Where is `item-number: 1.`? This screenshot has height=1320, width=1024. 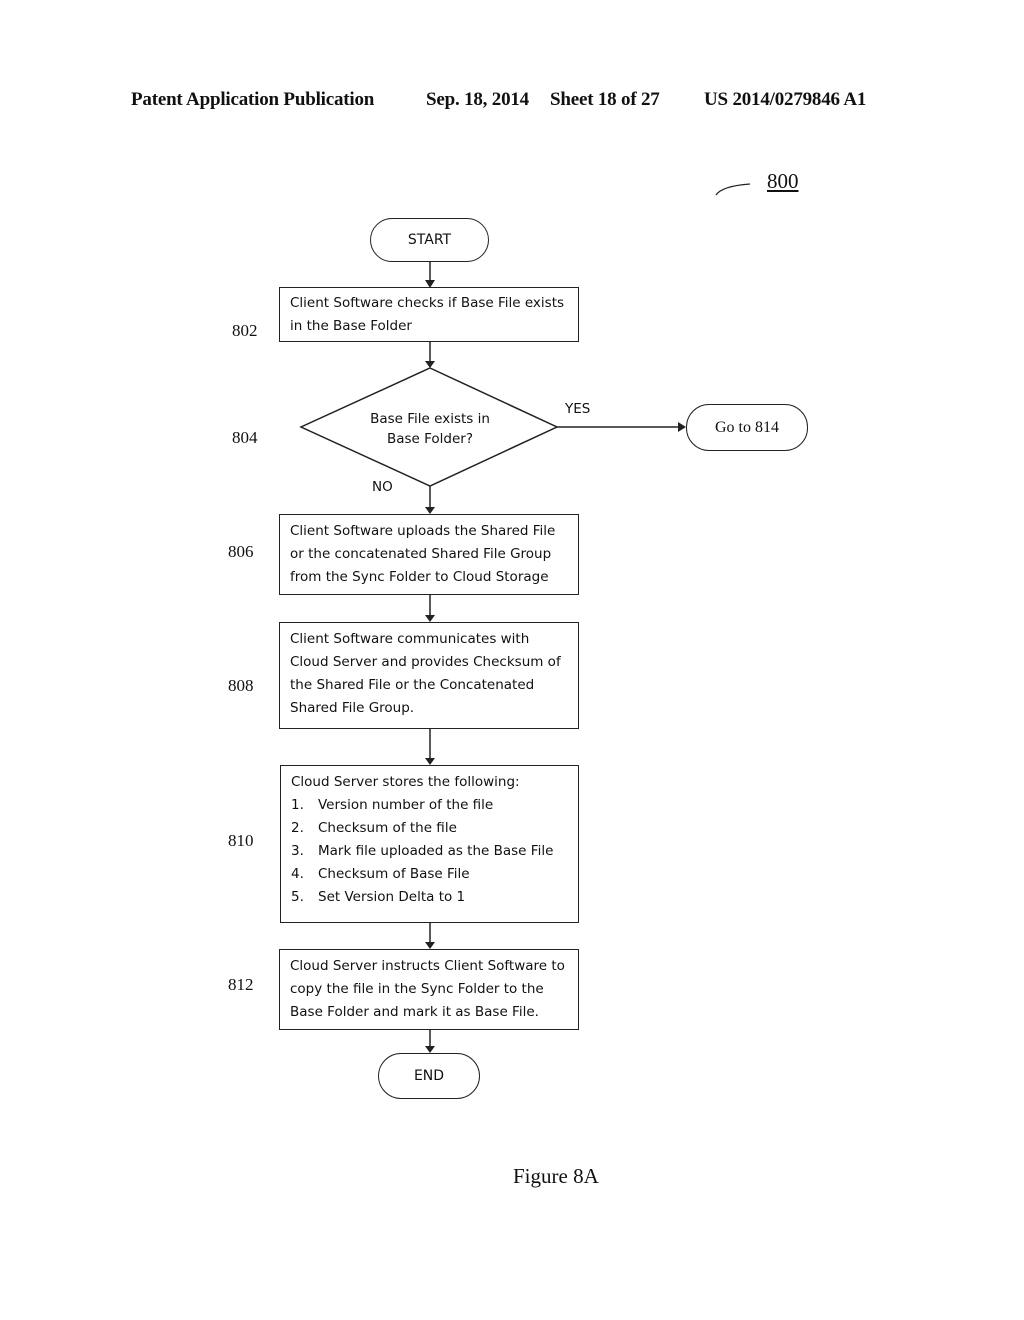
item-number: 1. is located at coordinates (297, 805).